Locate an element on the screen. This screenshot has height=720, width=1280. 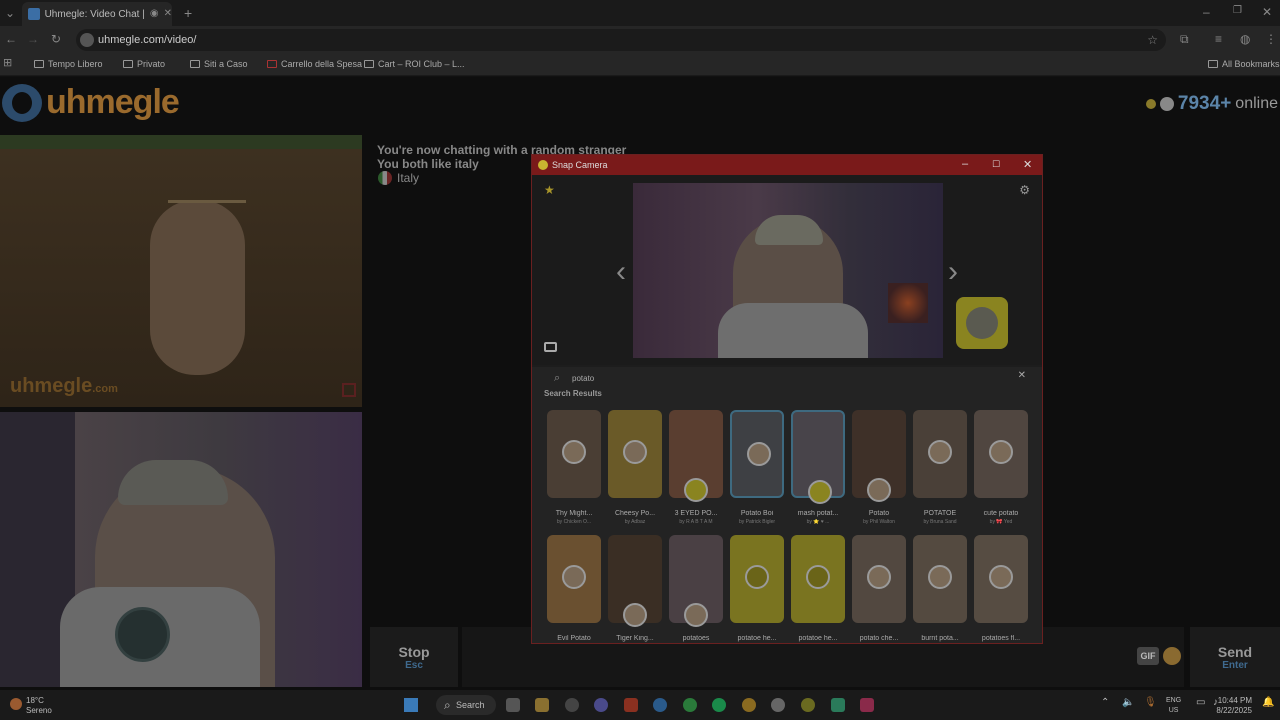
lens-card: potatoes is located at coordinates (696, 594).